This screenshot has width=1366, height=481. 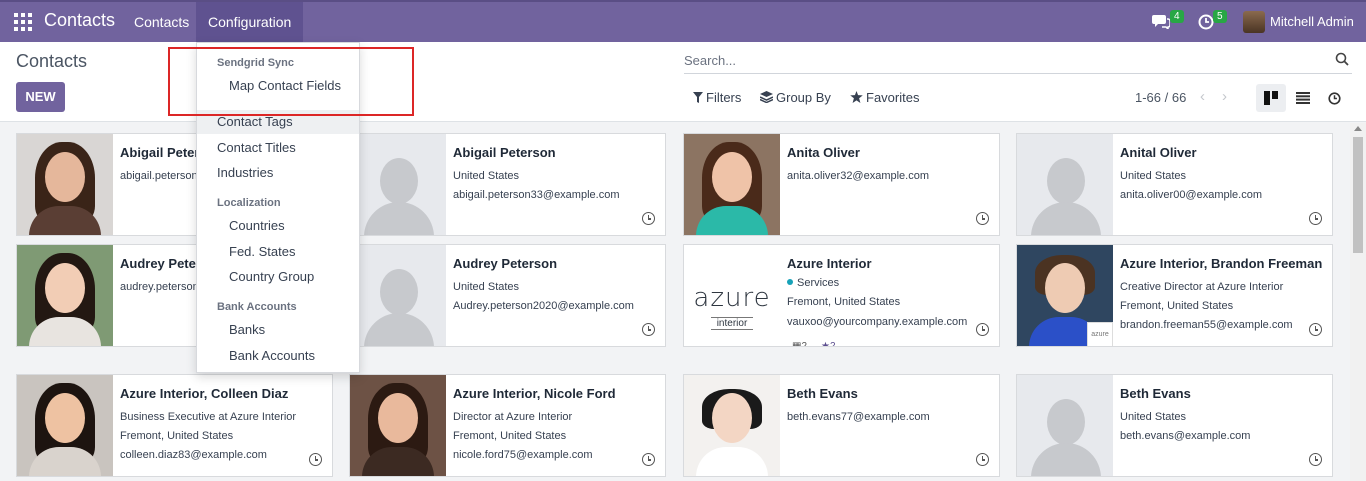 I want to click on group-by-label: Group By, so click(x=803, y=97).